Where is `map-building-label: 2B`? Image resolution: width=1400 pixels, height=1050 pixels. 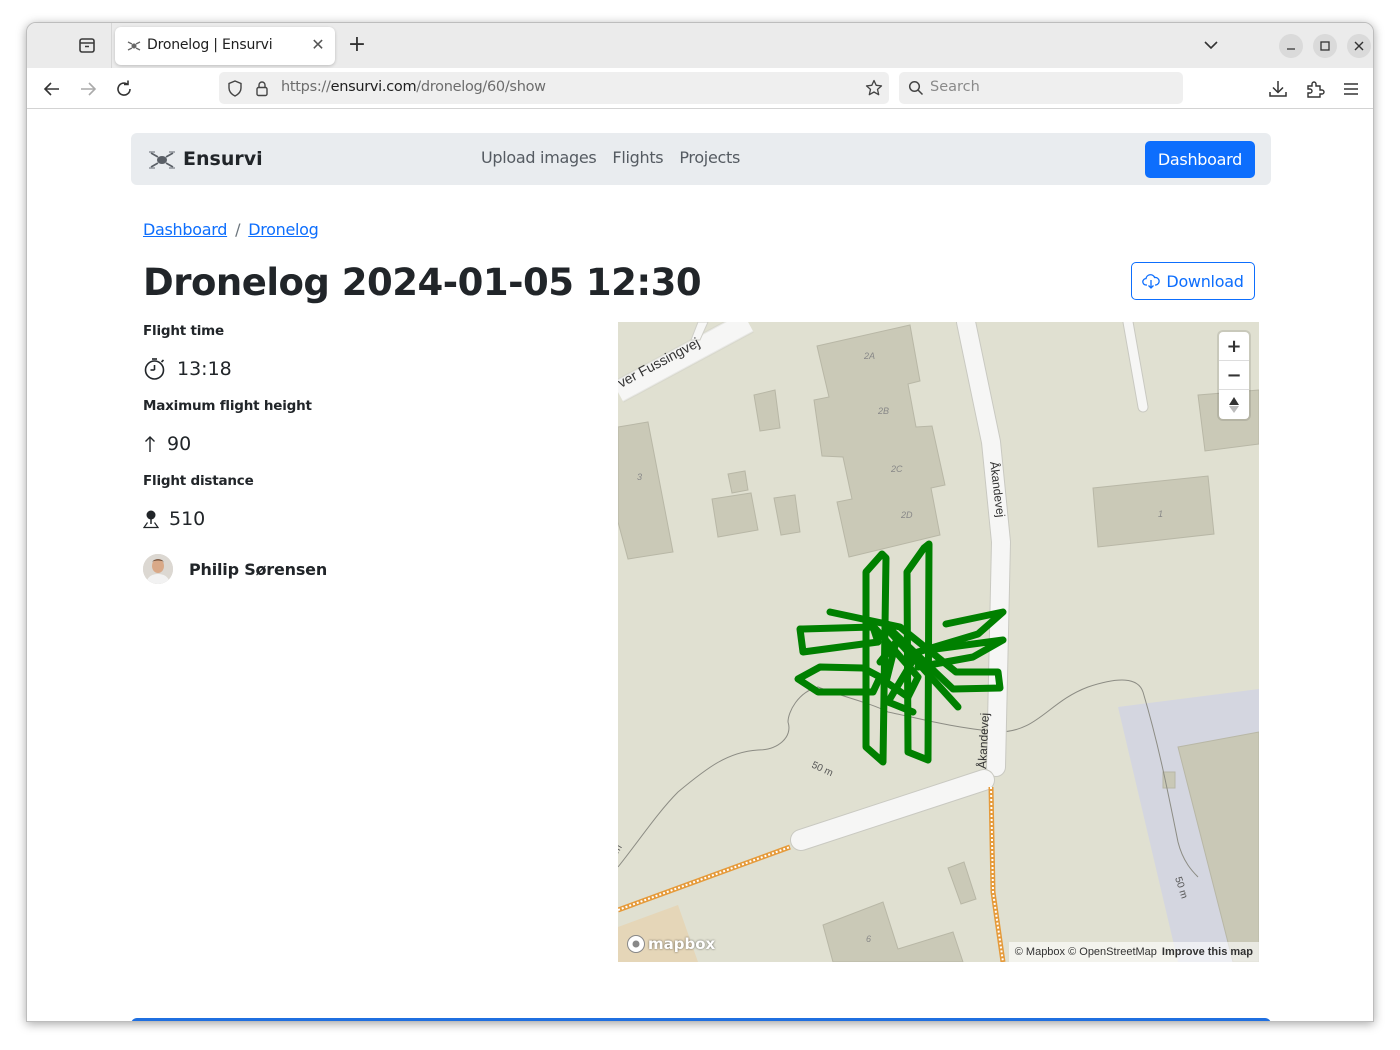 map-building-label: 2B is located at coordinates (883, 411).